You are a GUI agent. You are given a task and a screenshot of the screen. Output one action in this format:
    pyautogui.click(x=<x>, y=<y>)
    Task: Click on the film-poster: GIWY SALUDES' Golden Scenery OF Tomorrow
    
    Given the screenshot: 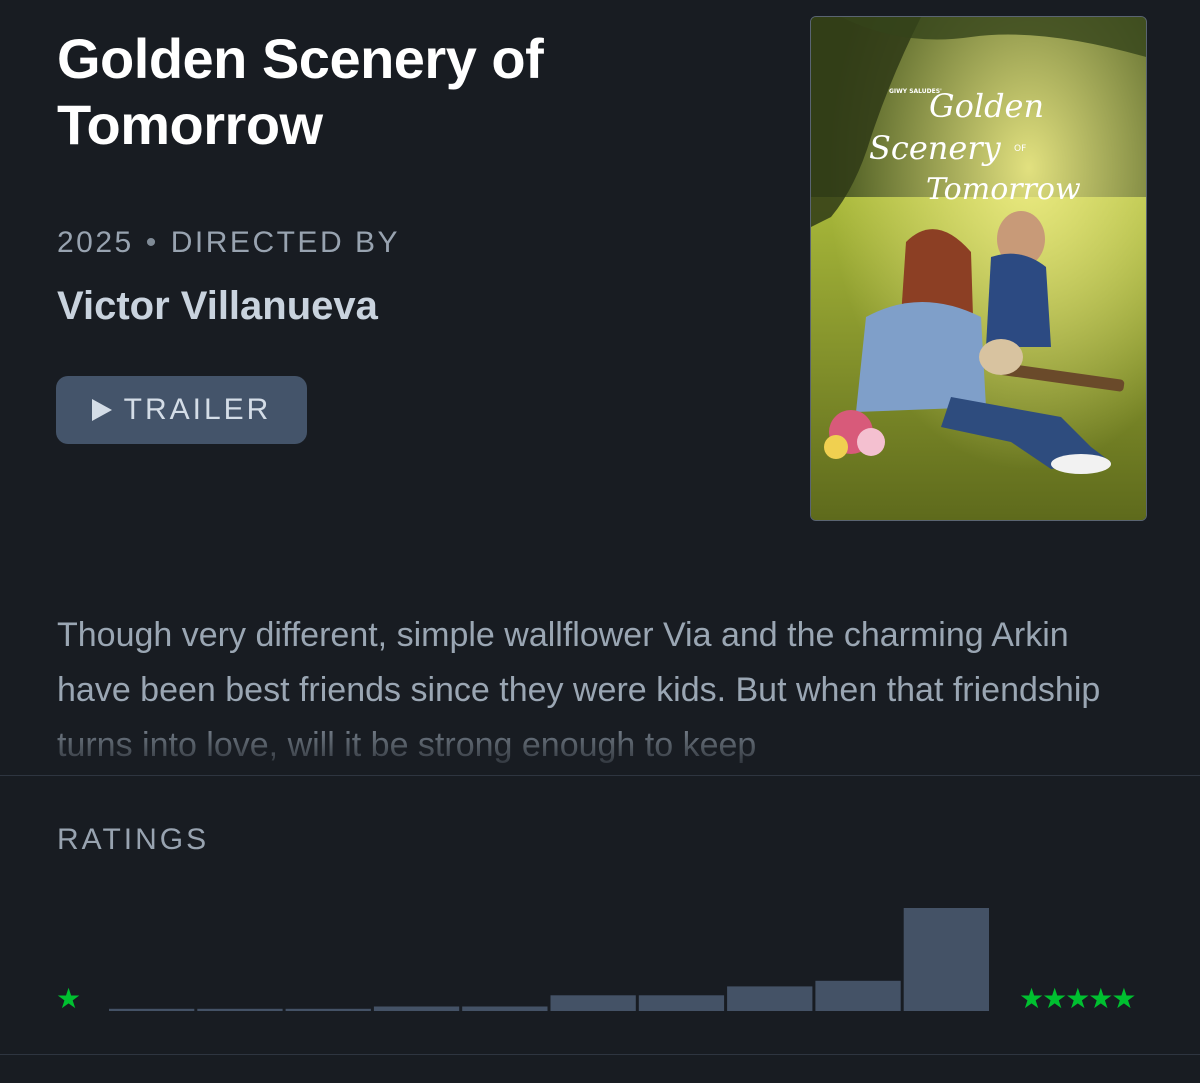 What is the action you would take?
    pyautogui.click(x=978, y=268)
    